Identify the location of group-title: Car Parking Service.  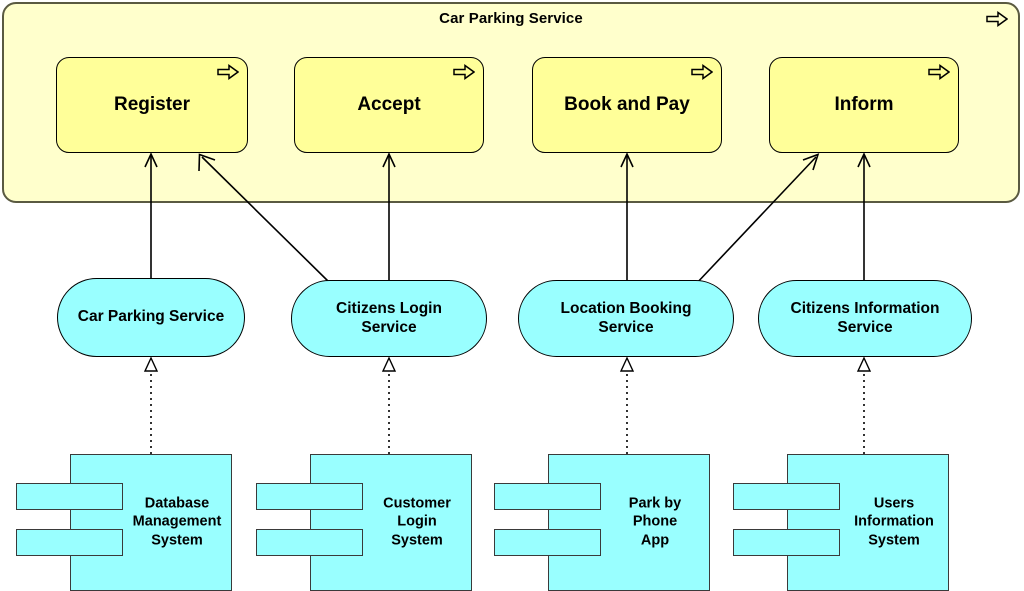
(511, 18).